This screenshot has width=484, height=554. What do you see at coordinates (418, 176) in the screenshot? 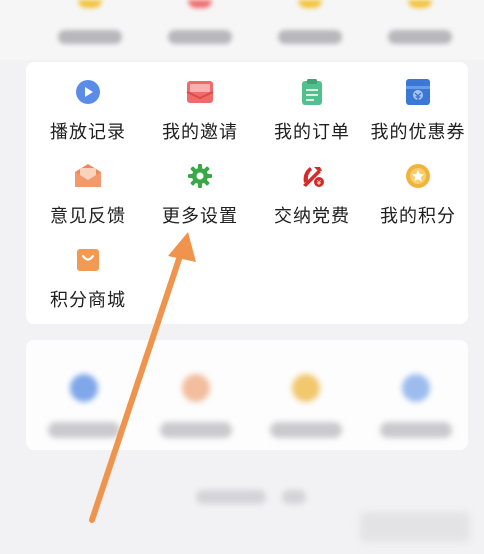
I see `points-coin-icon` at bounding box center [418, 176].